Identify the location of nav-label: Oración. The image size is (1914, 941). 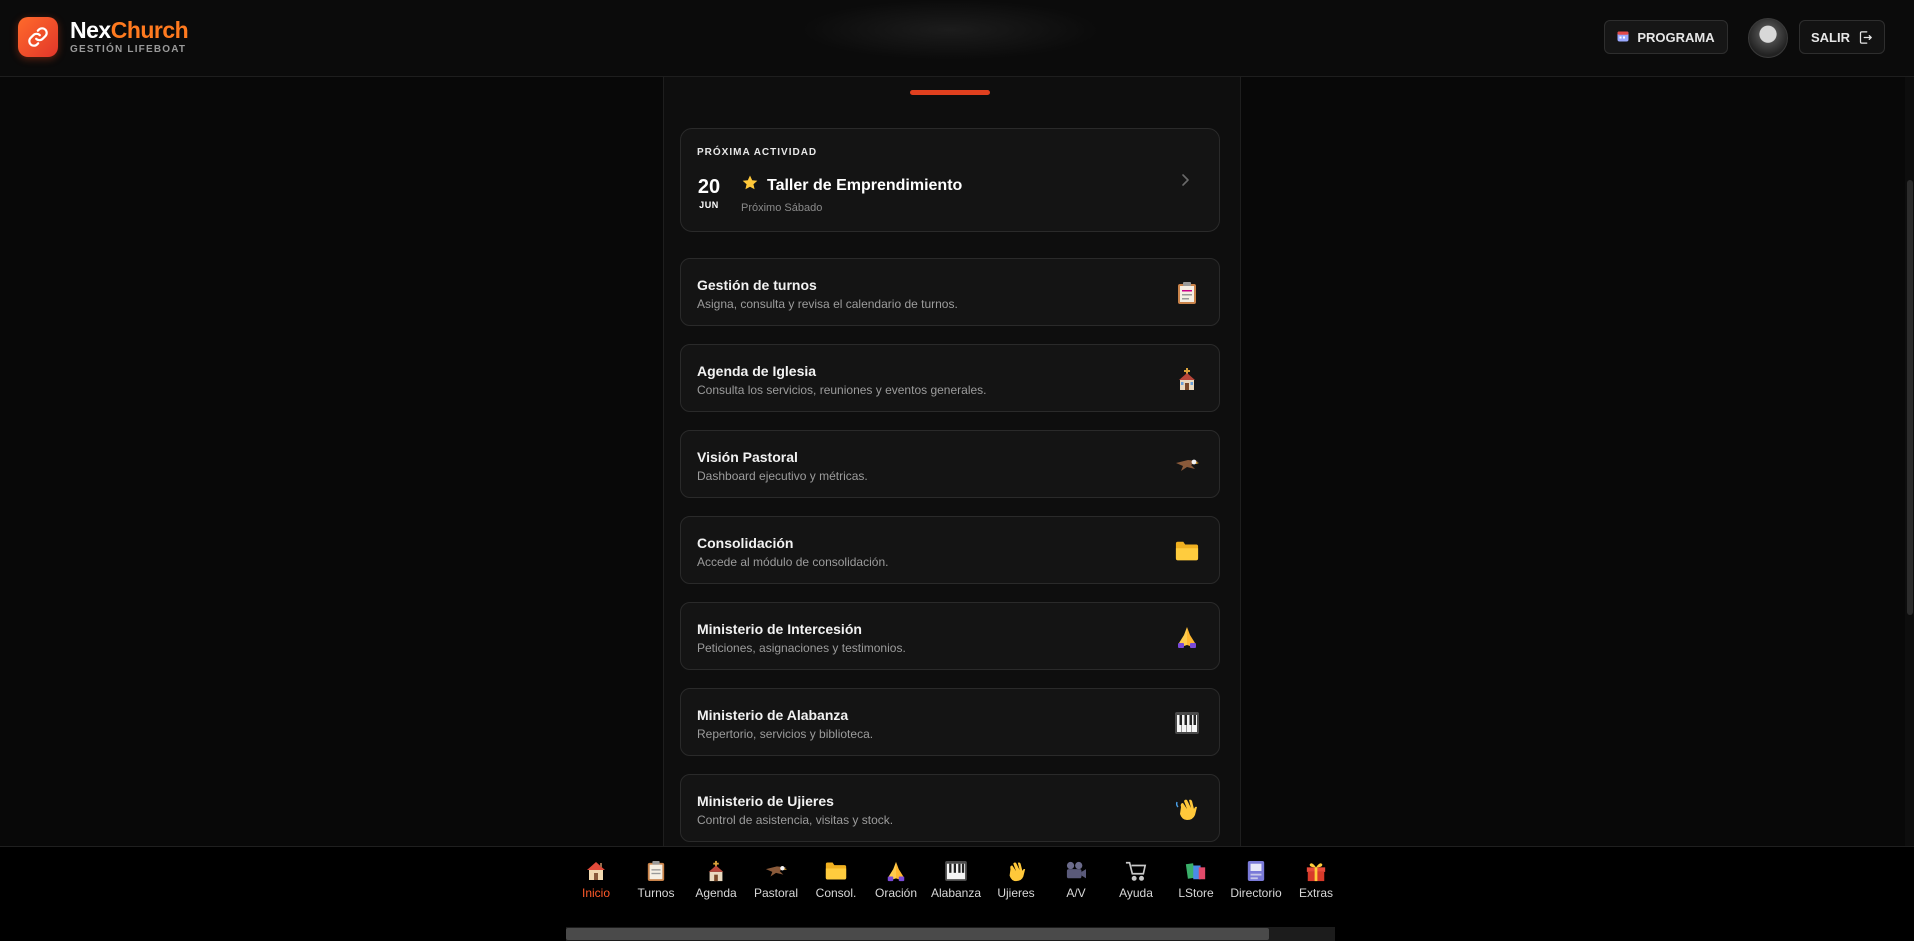
(896, 893).